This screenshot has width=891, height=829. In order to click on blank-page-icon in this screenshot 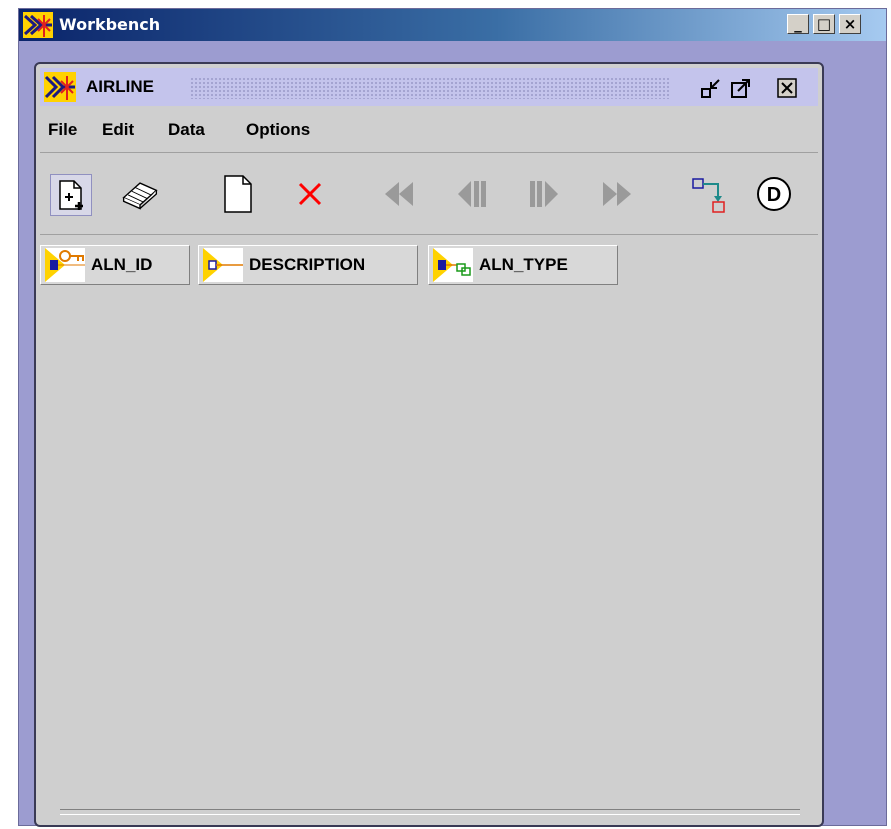, I will do `click(238, 194)`.